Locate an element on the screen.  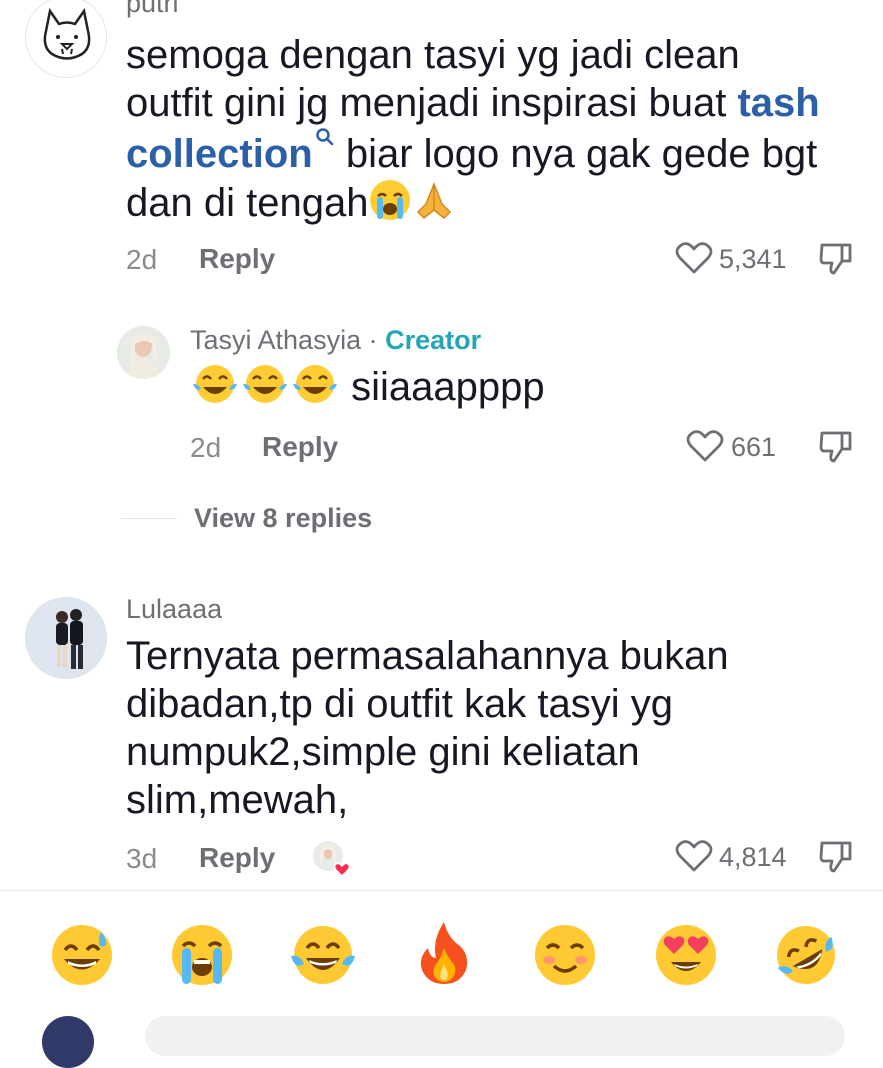
comment-input is located at coordinates (495, 1036).